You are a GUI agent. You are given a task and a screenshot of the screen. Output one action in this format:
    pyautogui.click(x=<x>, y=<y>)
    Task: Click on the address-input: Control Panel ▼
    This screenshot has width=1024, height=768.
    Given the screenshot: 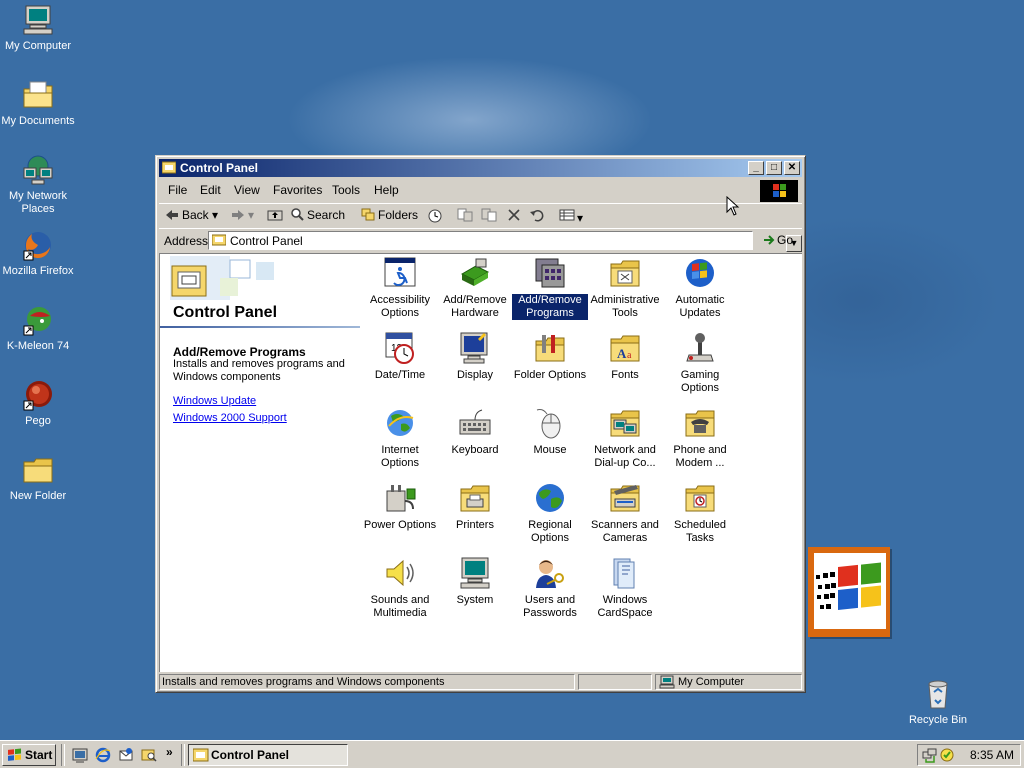 What is the action you would take?
    pyautogui.click(x=505, y=241)
    